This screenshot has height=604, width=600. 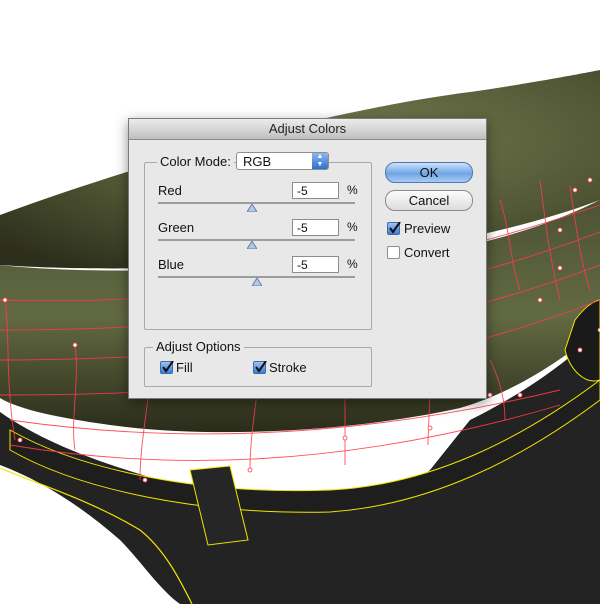 I want to click on fill-label: Fill, so click(x=184, y=367).